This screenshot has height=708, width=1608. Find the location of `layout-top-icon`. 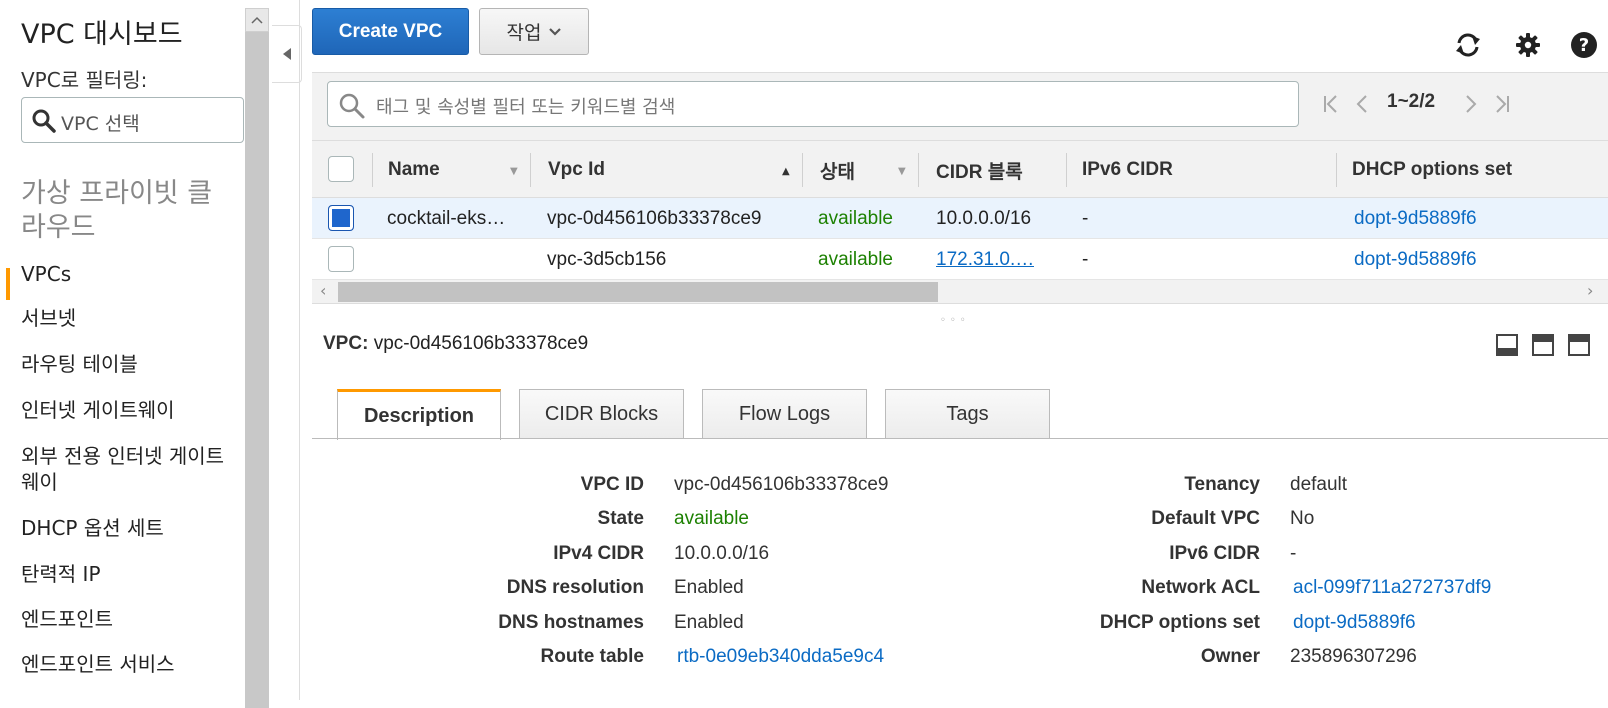

layout-top-icon is located at coordinates (1579, 345).